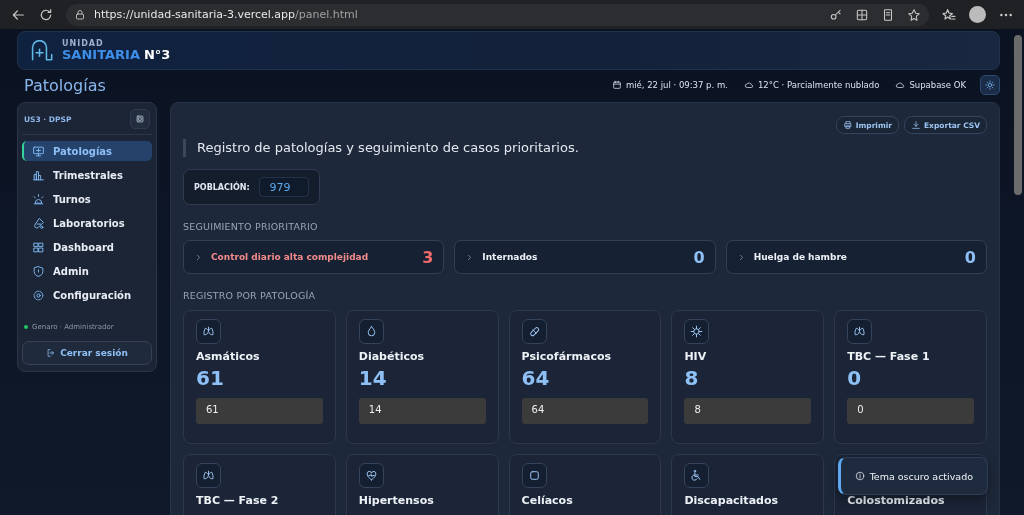 The image size is (1024, 515). What do you see at coordinates (65, 85) in the screenshot?
I see `page-title: Patologías` at bounding box center [65, 85].